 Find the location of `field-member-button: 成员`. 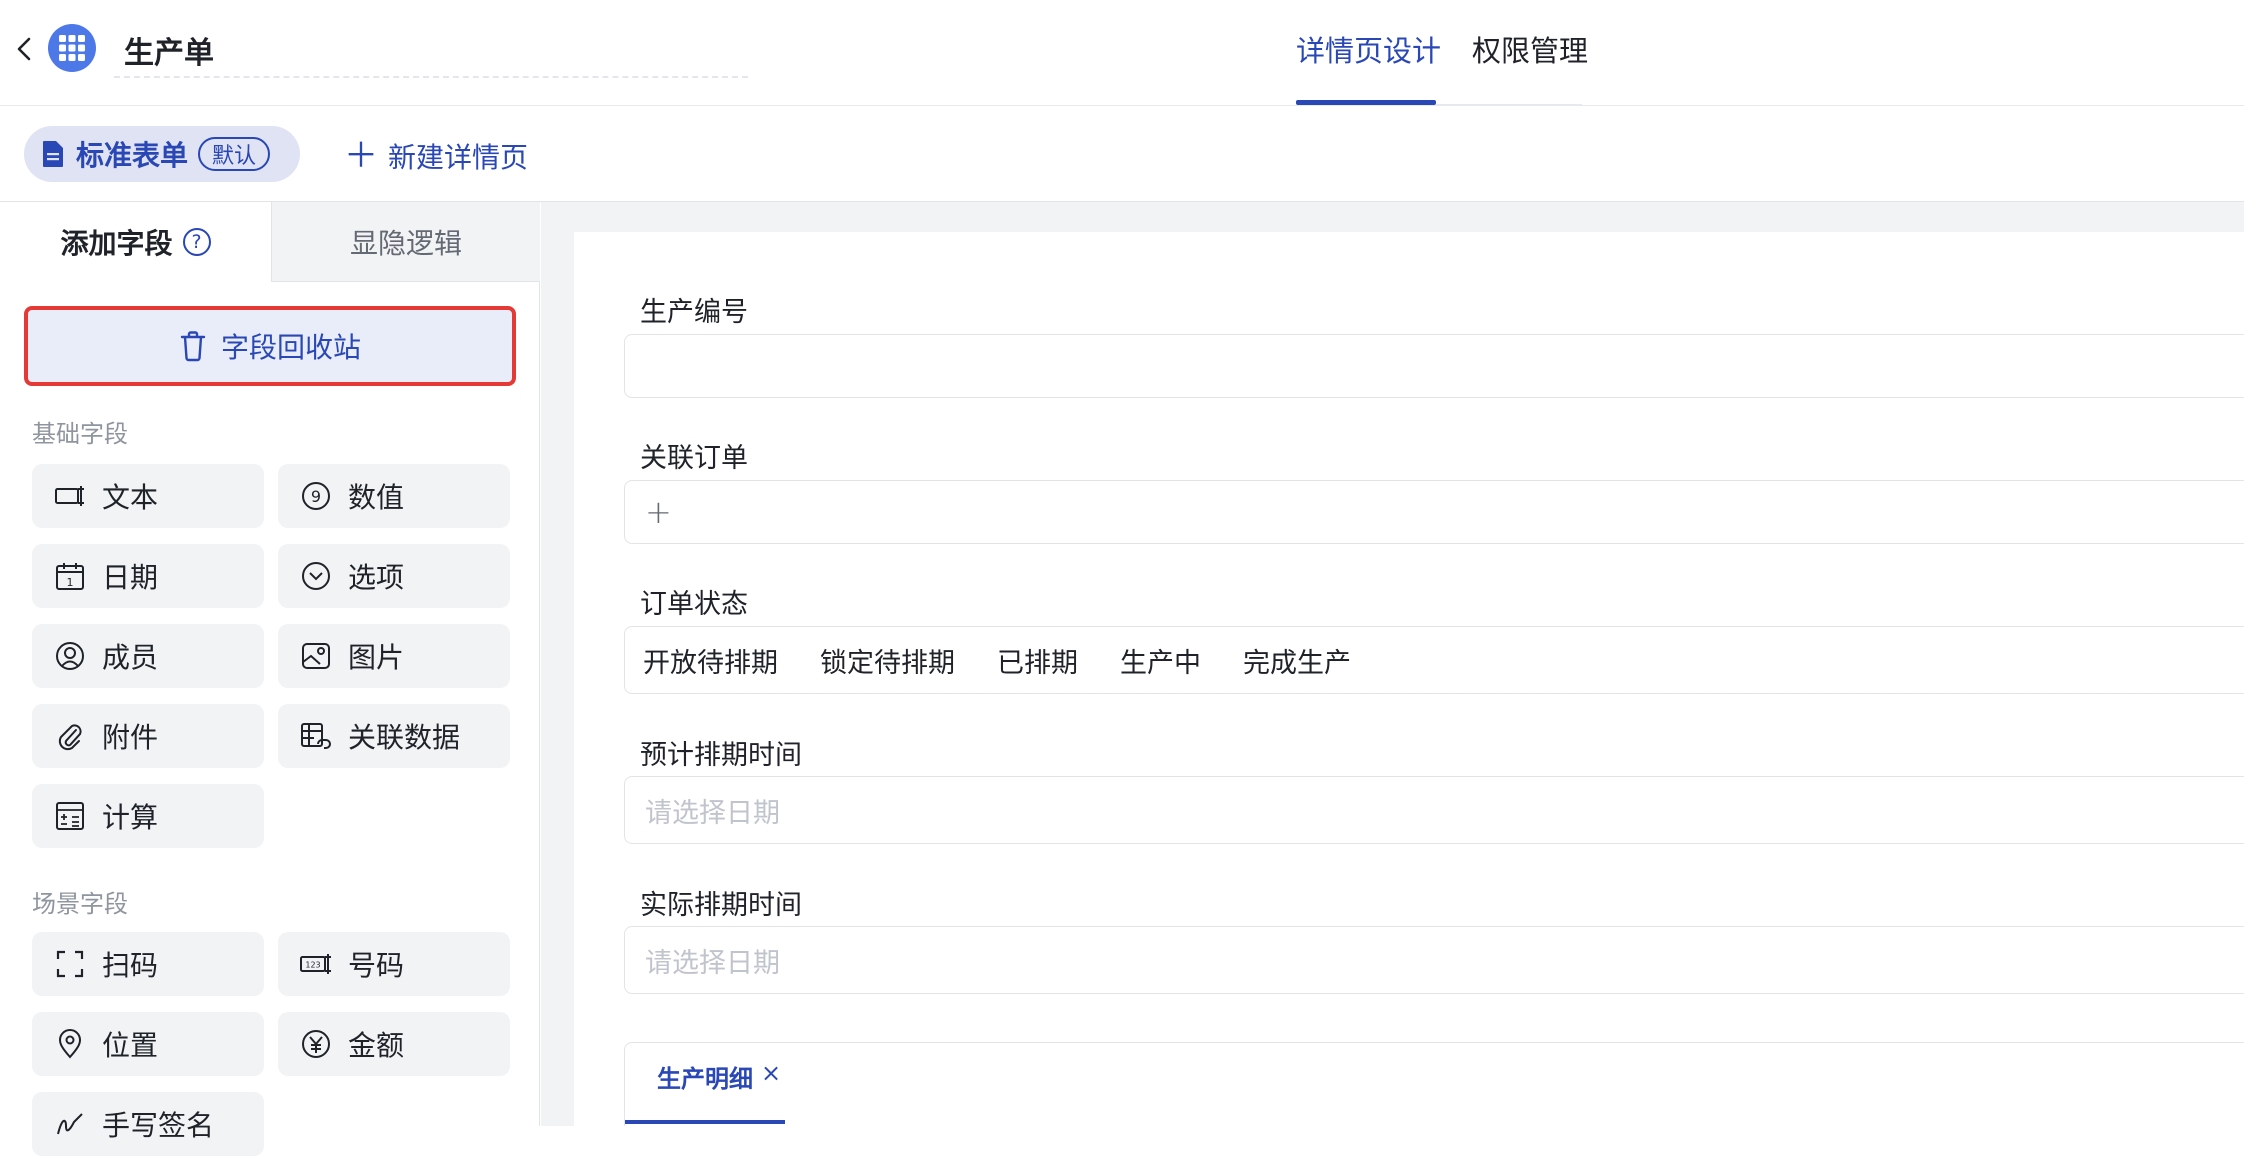

field-member-button: 成员 is located at coordinates (148, 656).